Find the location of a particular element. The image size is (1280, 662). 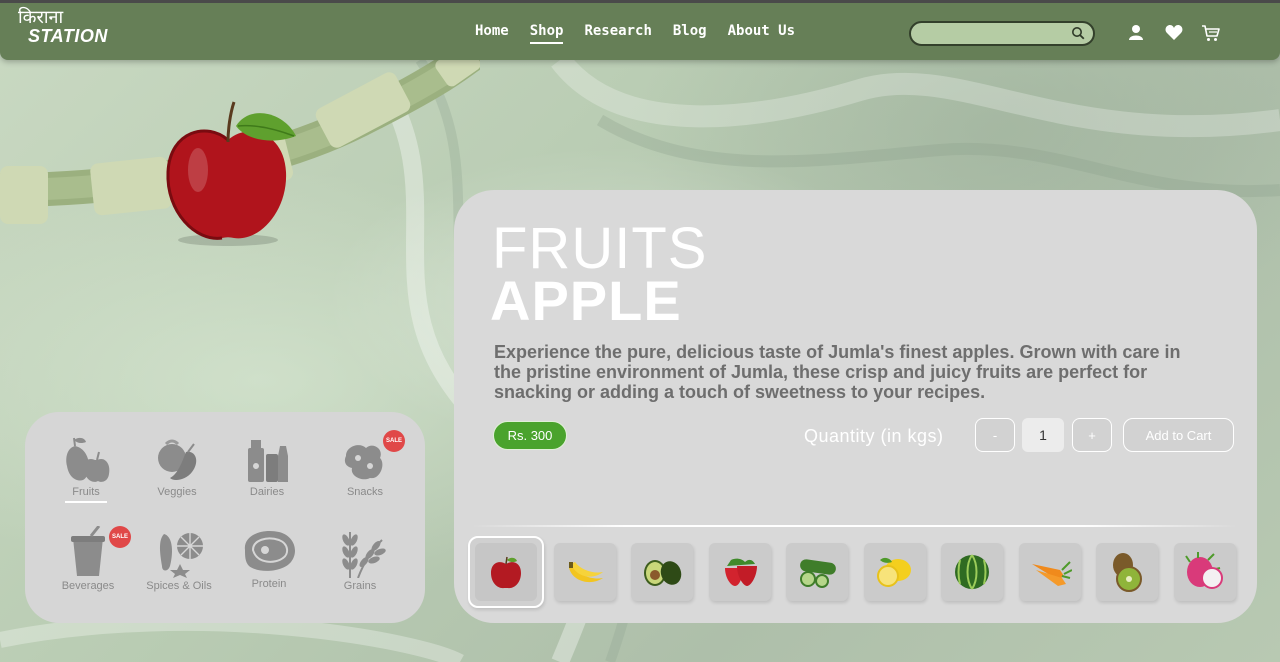

category-label: Grains is located at coordinates (360, 586).